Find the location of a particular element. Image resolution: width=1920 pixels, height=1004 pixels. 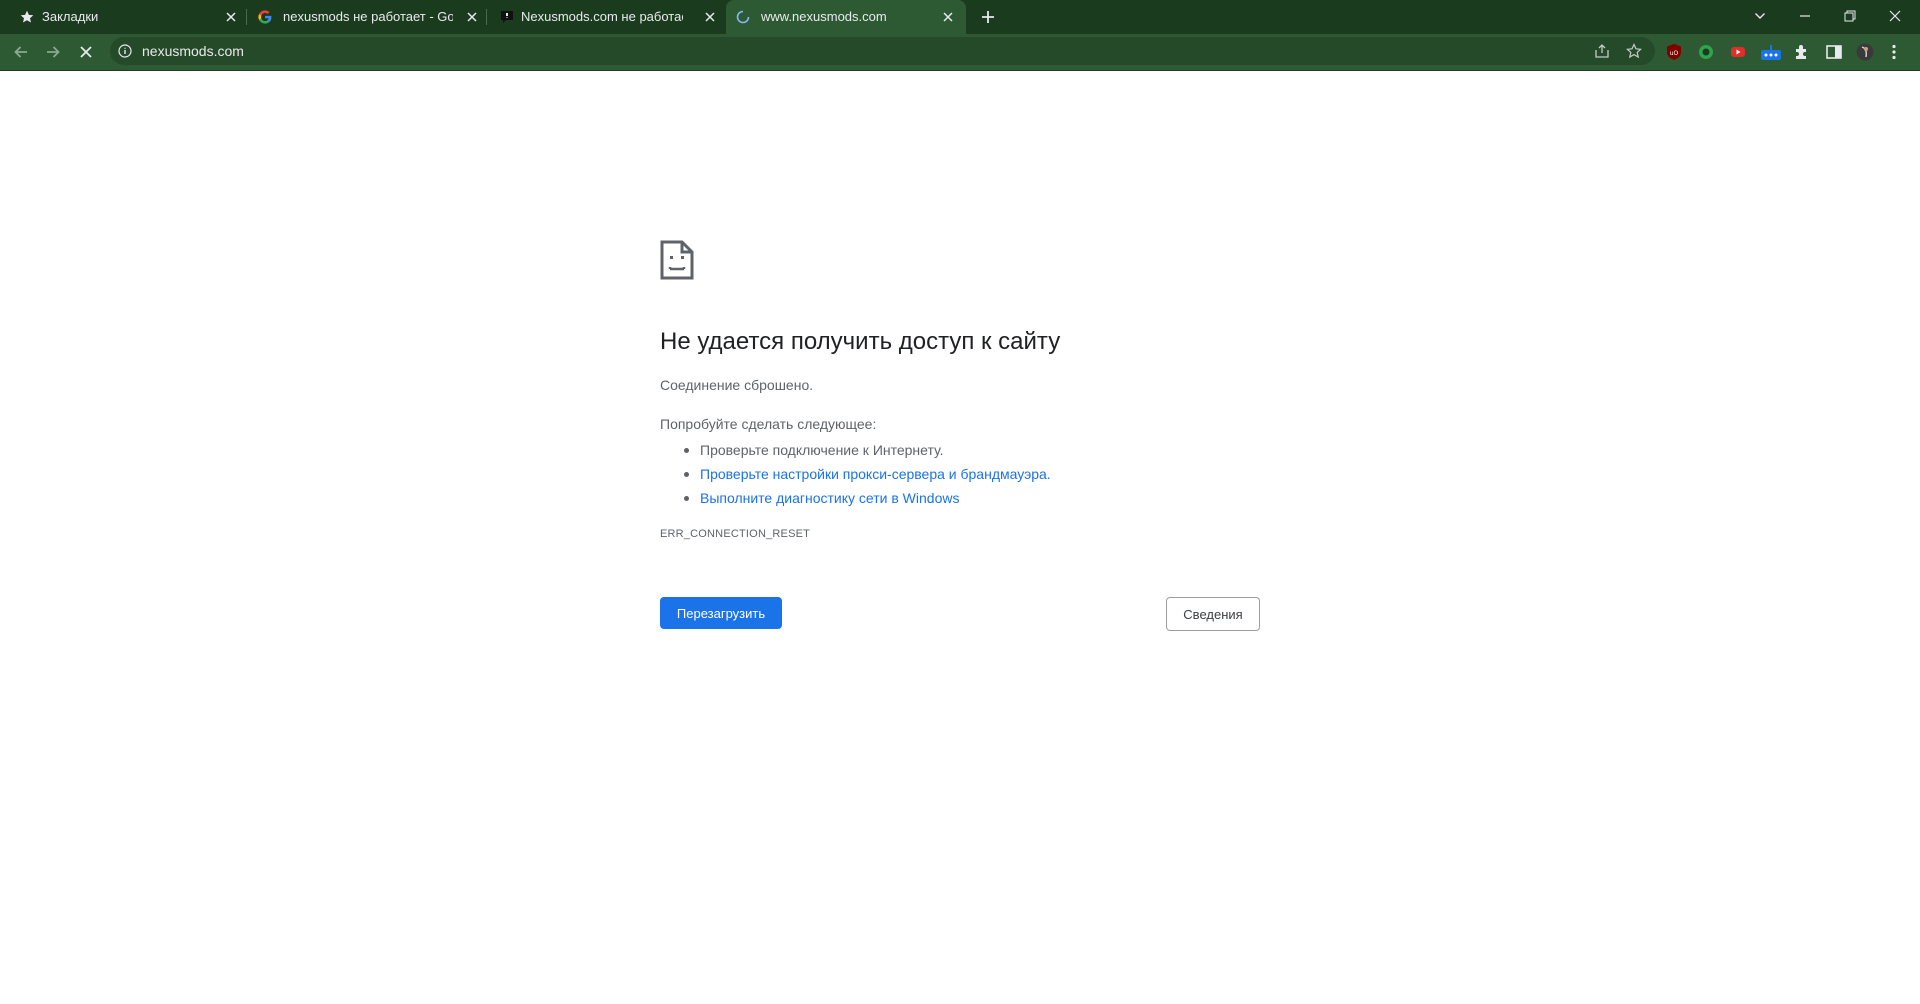

back-arrow-icon is located at coordinates (21, 52).